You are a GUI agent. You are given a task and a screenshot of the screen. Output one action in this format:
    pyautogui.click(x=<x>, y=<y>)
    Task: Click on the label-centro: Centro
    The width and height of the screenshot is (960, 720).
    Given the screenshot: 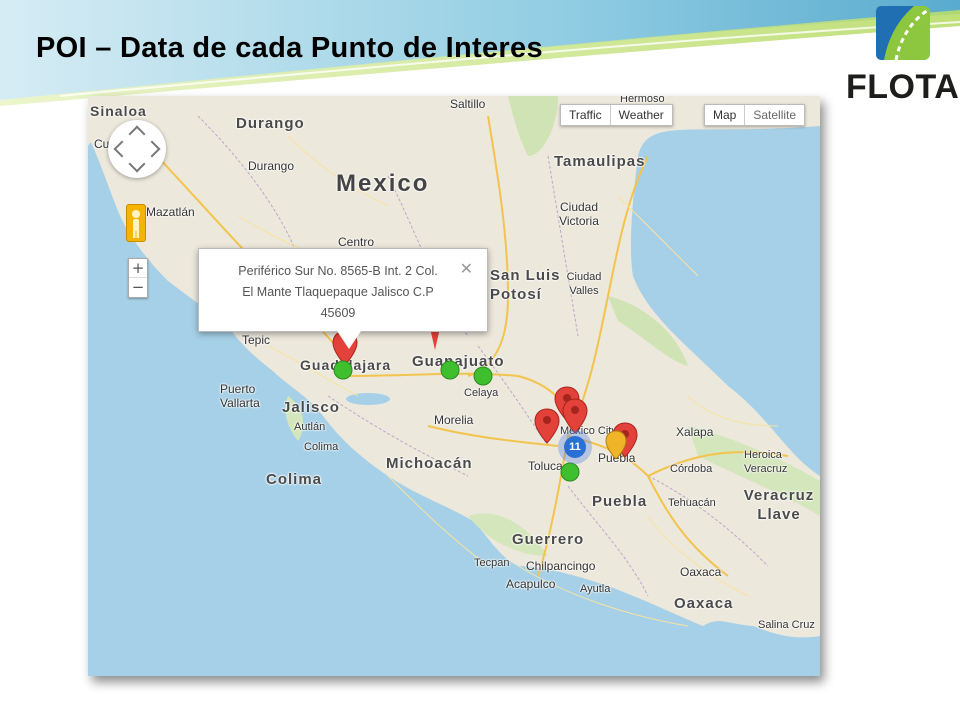 What is the action you would take?
    pyautogui.click(x=356, y=242)
    